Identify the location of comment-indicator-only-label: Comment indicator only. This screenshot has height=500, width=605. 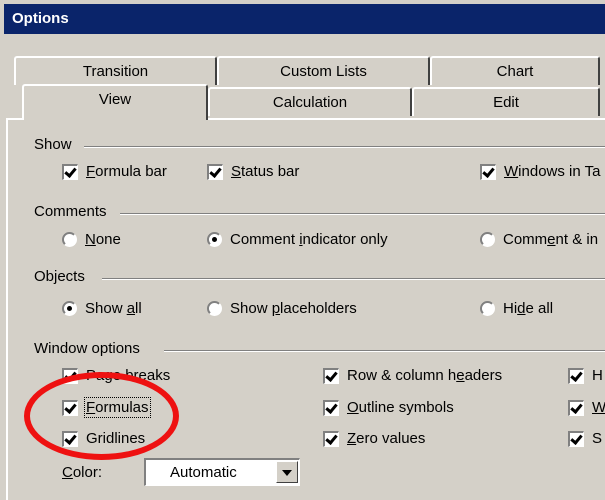
(309, 239).